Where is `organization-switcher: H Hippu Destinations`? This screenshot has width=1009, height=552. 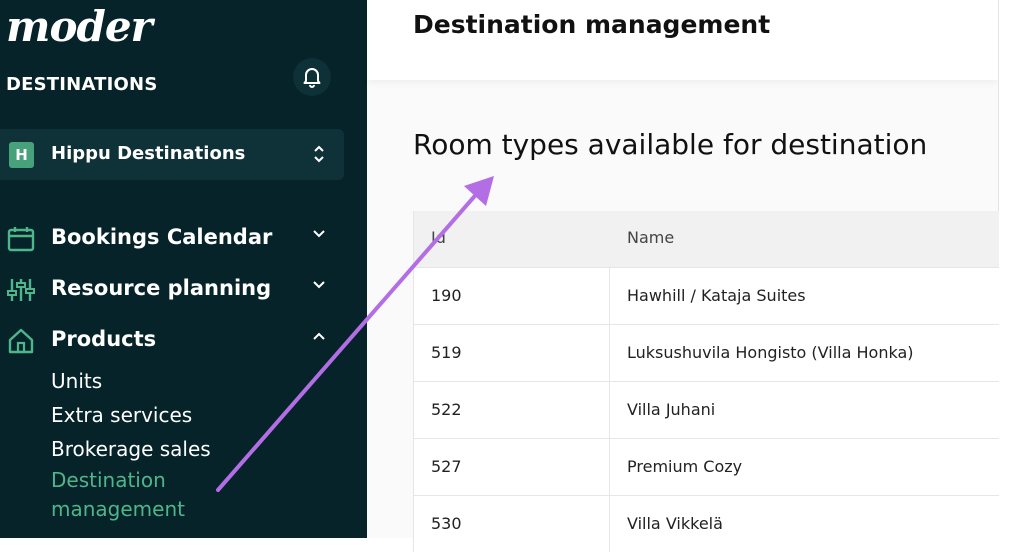 organization-switcher: H Hippu Destinations is located at coordinates (172, 154).